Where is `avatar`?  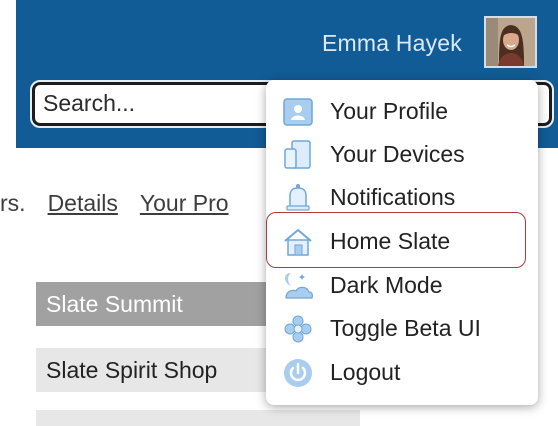
avatar is located at coordinates (510, 42).